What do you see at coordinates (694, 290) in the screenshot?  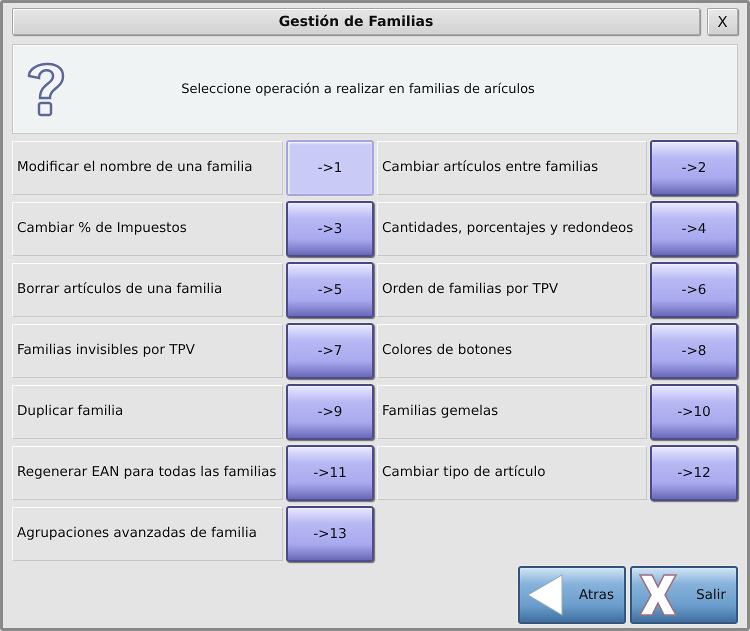 I see `operation-button: ->6` at bounding box center [694, 290].